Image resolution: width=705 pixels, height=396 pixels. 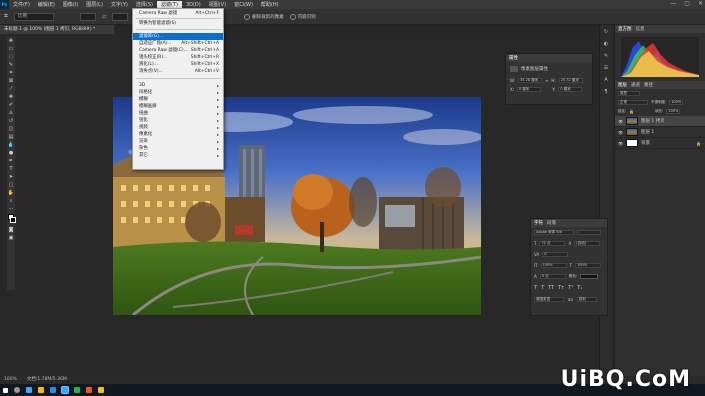 What do you see at coordinates (579, 288) in the screenshot?
I see `subscript-icon: T₁` at bounding box center [579, 288].